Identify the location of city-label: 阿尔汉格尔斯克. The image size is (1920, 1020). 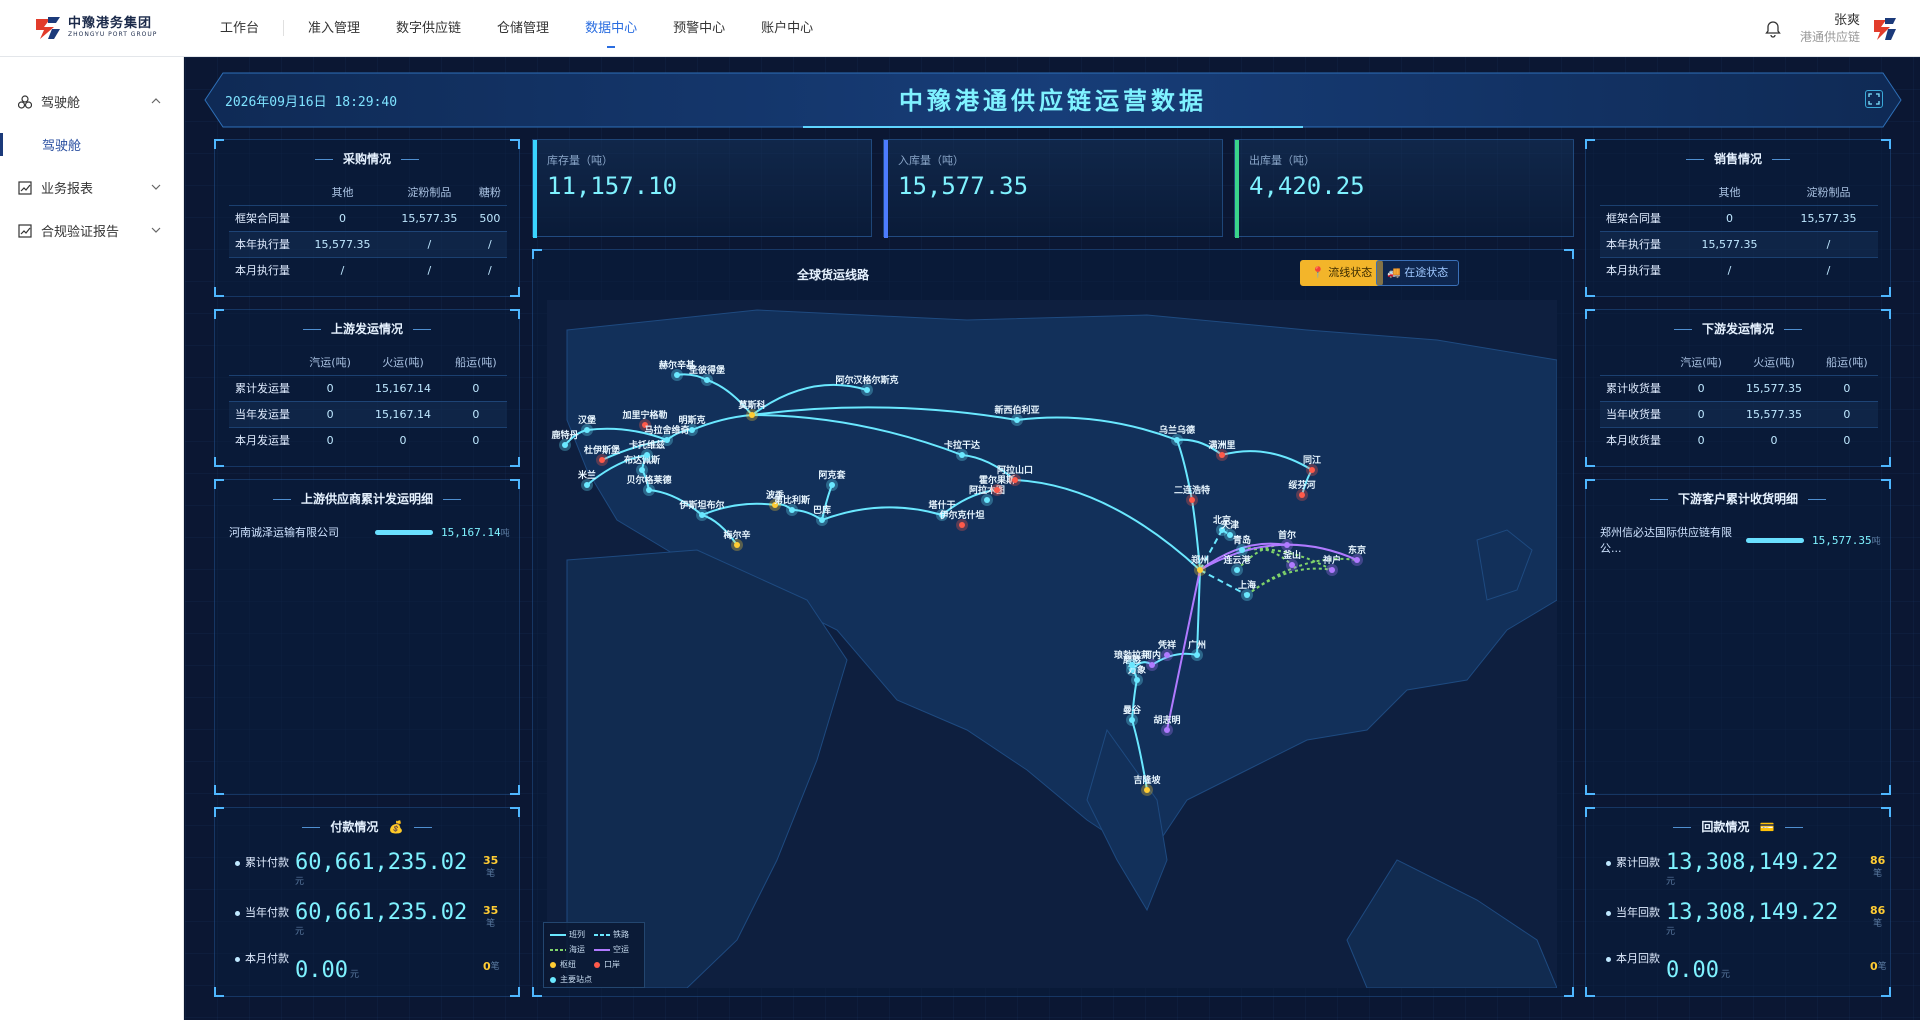
(866, 380).